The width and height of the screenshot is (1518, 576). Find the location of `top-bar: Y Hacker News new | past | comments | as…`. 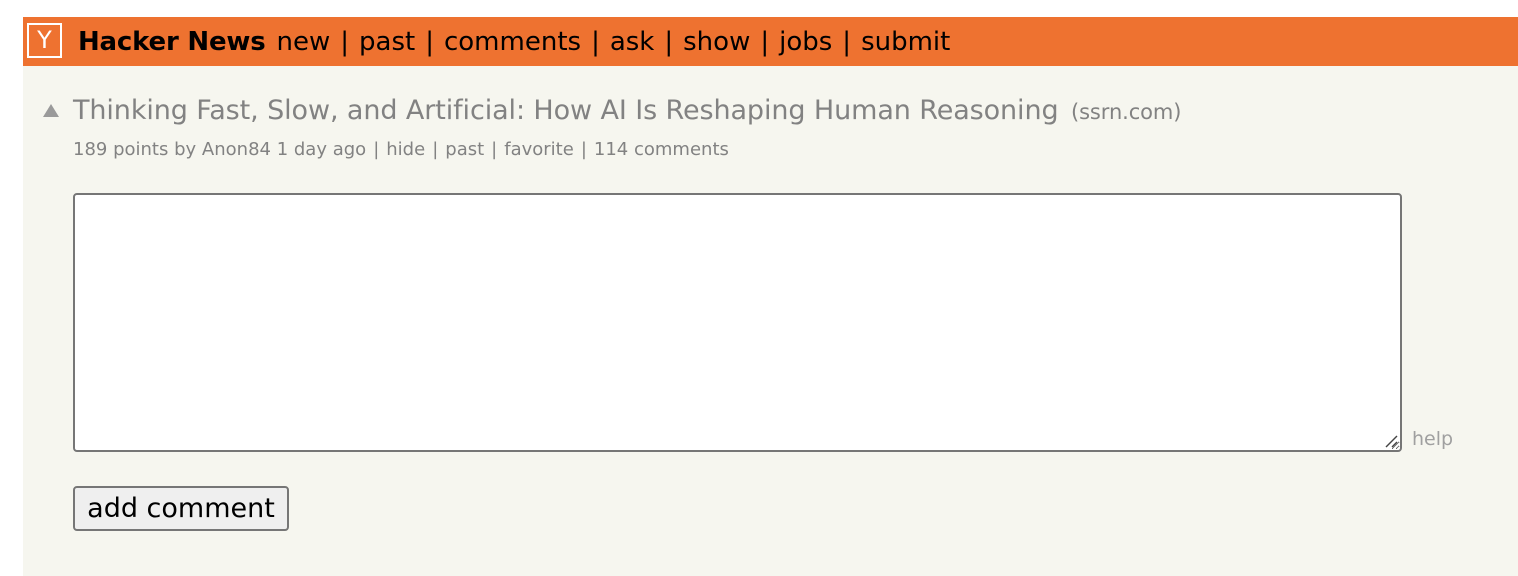

top-bar: Y Hacker News new | past | comments | as… is located at coordinates (770, 41).